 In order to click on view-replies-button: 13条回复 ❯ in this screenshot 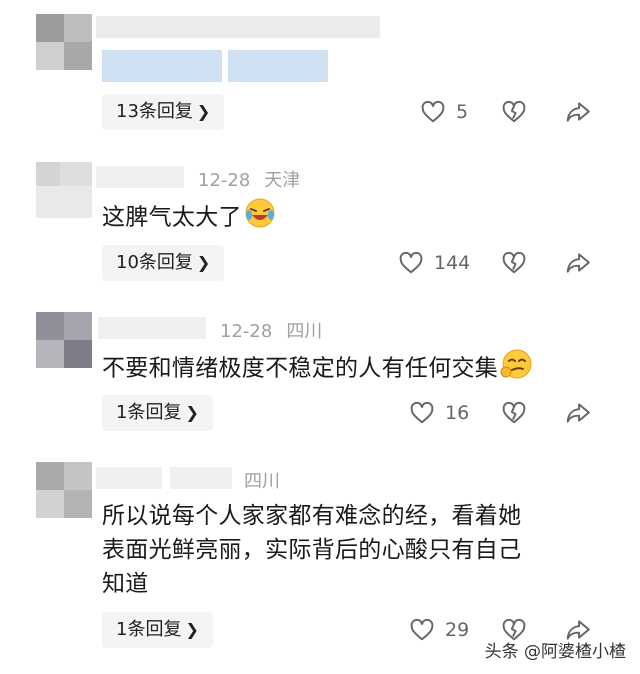, I will do `click(163, 112)`.